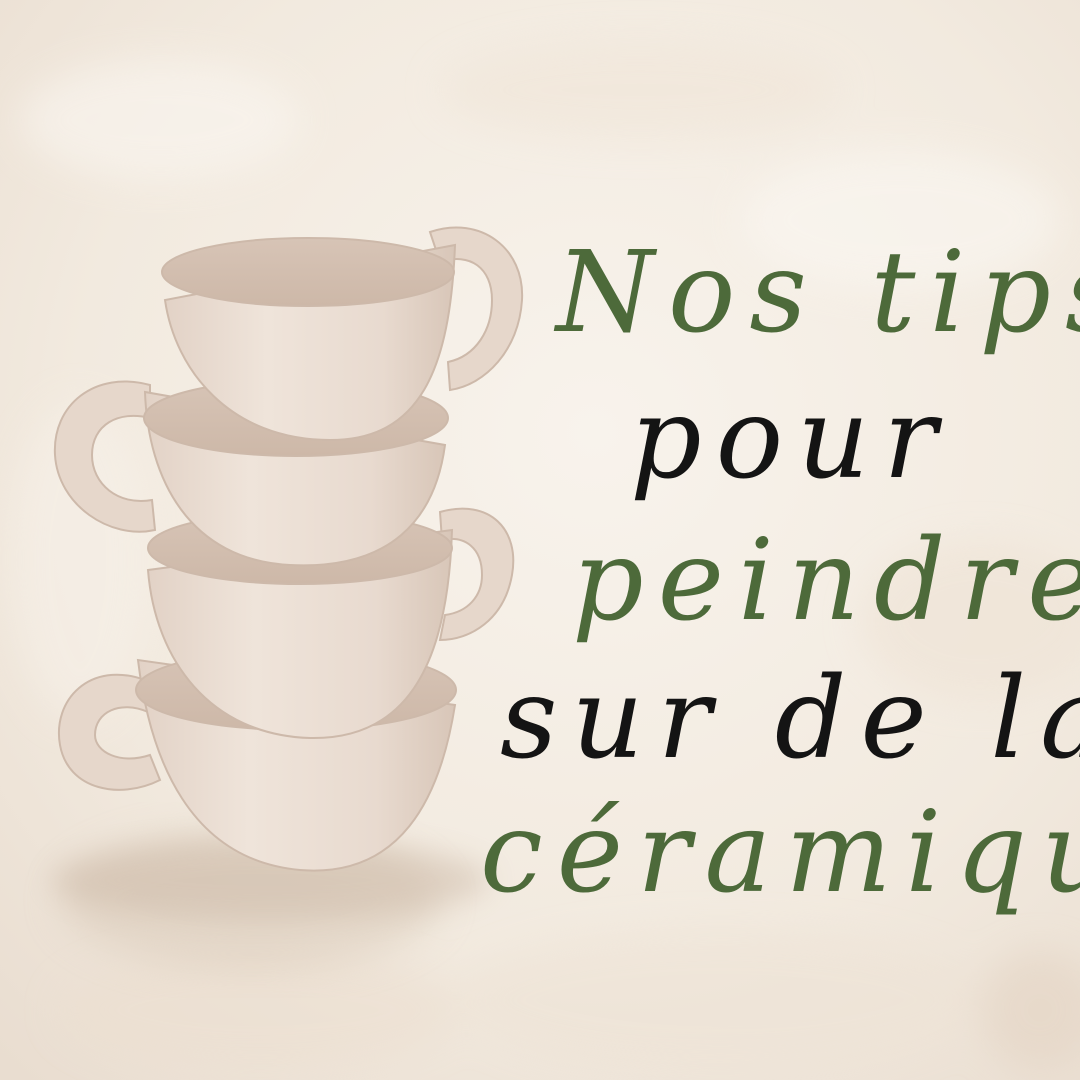 The height and width of the screenshot is (1080, 1080). Describe the element at coordinates (780, 853) in the screenshot. I see `headline-line-5: céramique` at that location.